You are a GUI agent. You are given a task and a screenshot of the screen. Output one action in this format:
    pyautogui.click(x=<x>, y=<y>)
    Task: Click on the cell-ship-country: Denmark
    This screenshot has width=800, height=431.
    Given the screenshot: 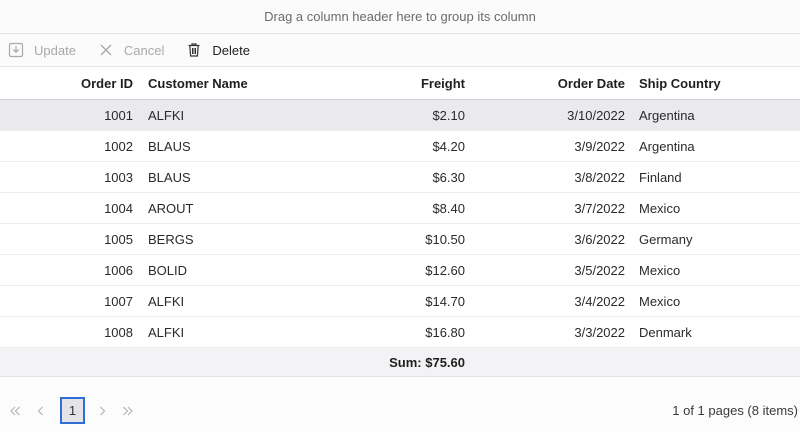 What is the action you would take?
    pyautogui.click(x=714, y=332)
    